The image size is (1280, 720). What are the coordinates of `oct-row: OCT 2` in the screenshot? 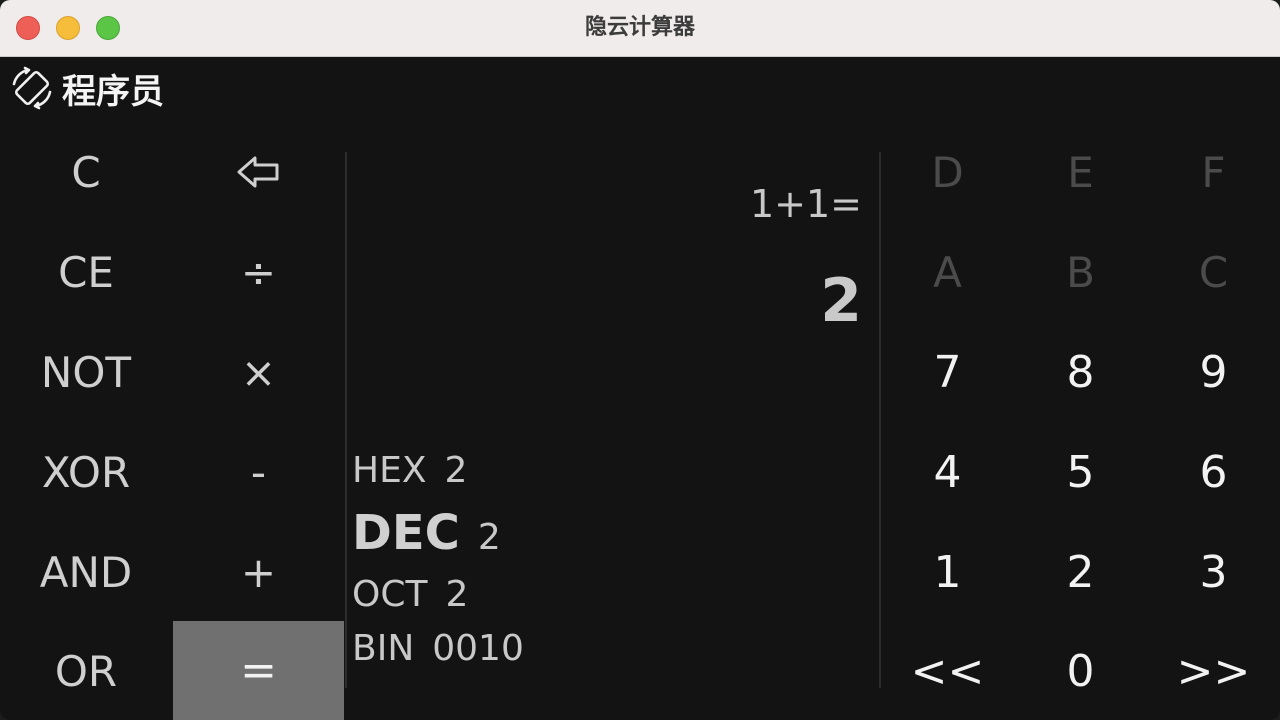 It's located at (410, 594).